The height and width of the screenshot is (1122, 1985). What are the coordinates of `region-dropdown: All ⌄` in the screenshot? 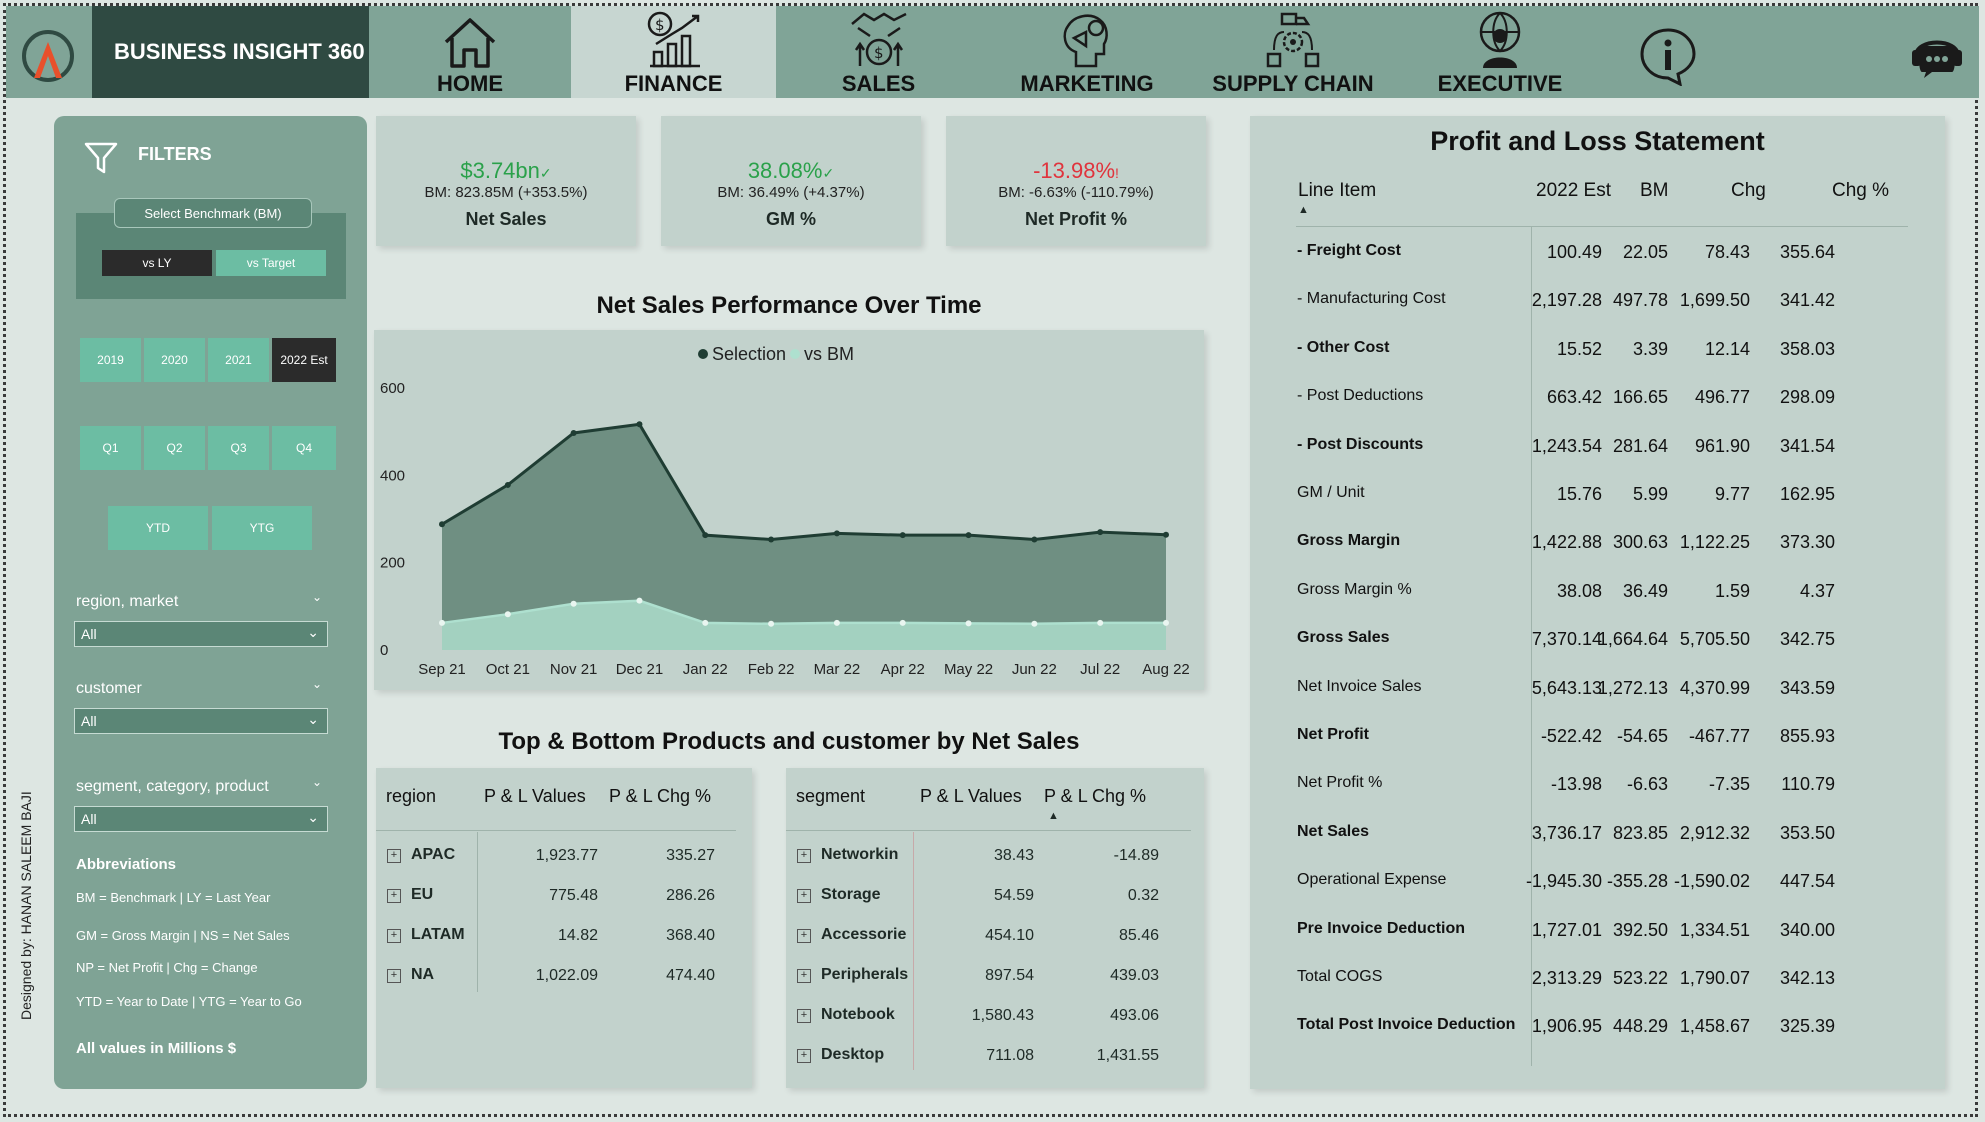 It's located at (201, 634).